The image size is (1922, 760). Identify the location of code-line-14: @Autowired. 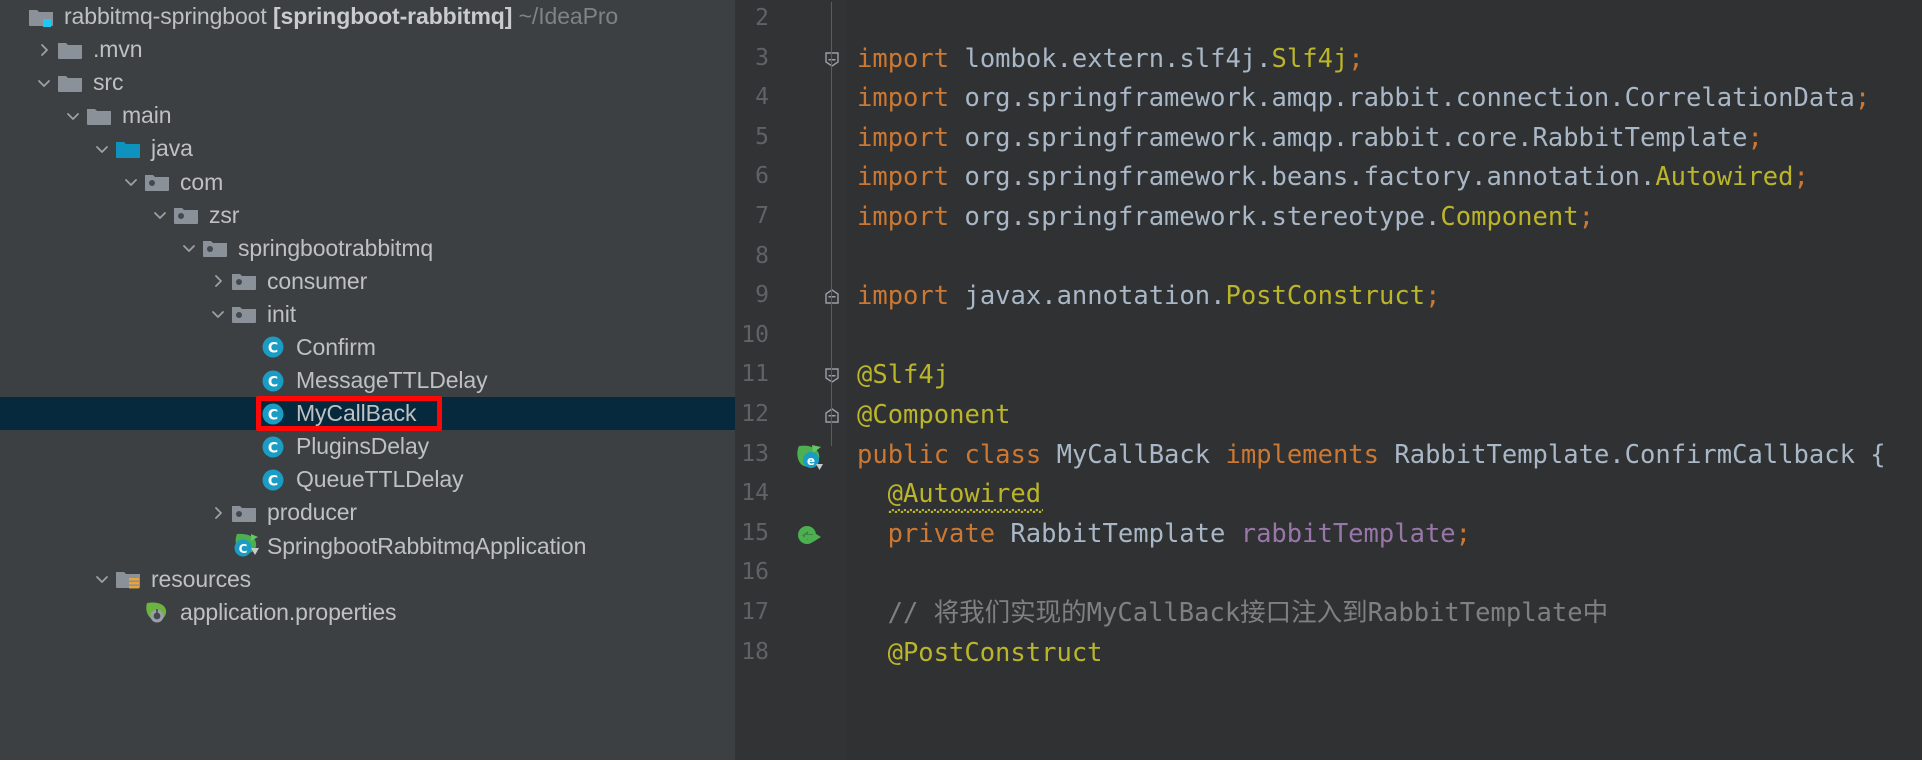
(965, 494).